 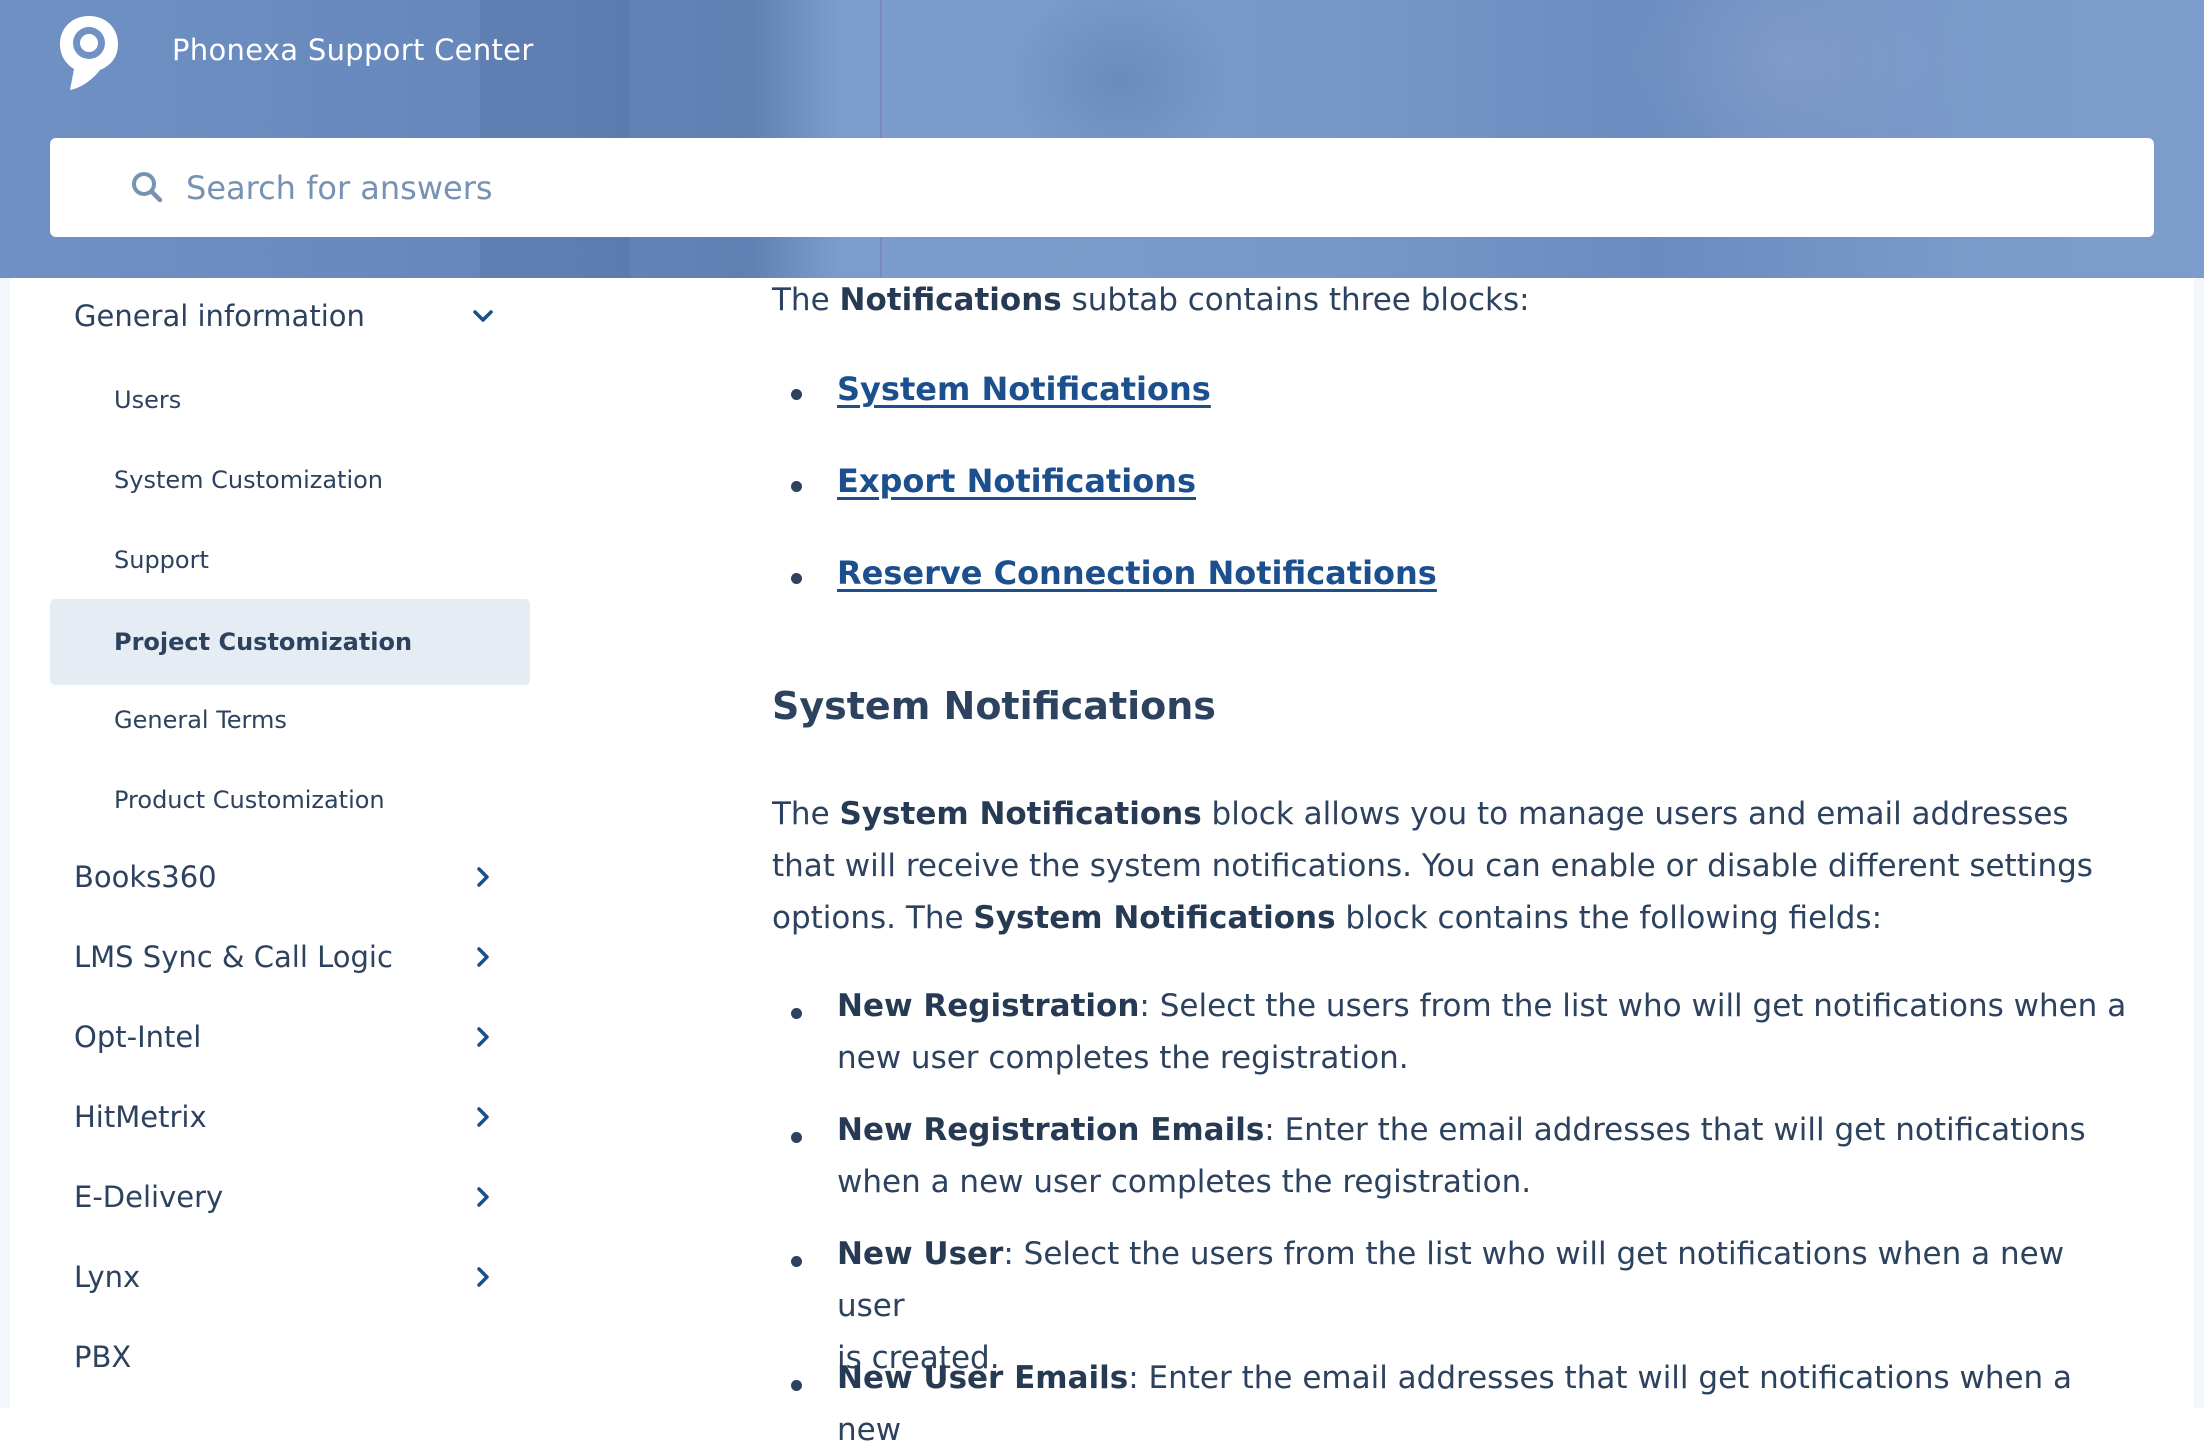 I want to click on search-input, so click(x=1136, y=187).